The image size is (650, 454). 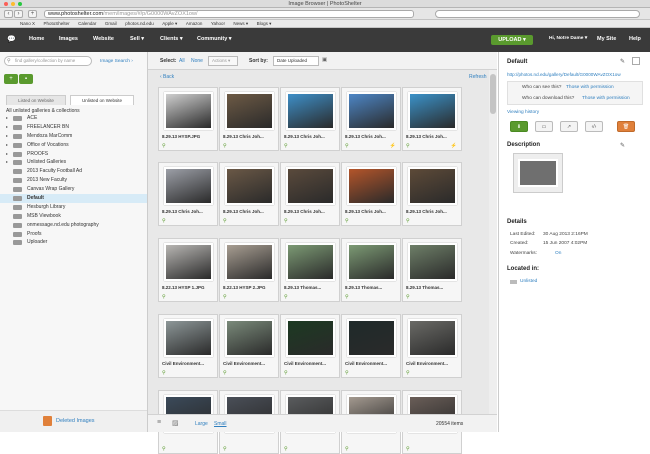 I want to click on image-button: ▭, so click(x=544, y=126).